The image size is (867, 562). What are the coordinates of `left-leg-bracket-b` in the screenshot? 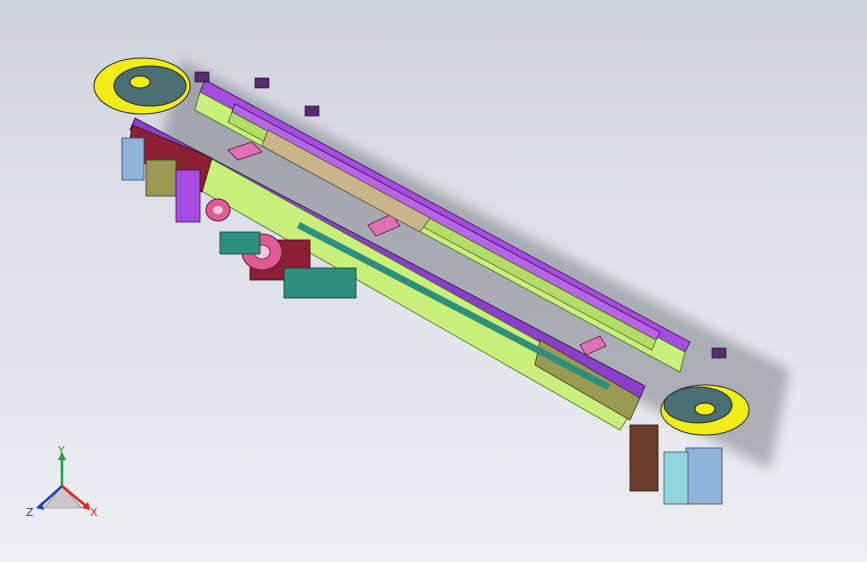 It's located at (188, 196).